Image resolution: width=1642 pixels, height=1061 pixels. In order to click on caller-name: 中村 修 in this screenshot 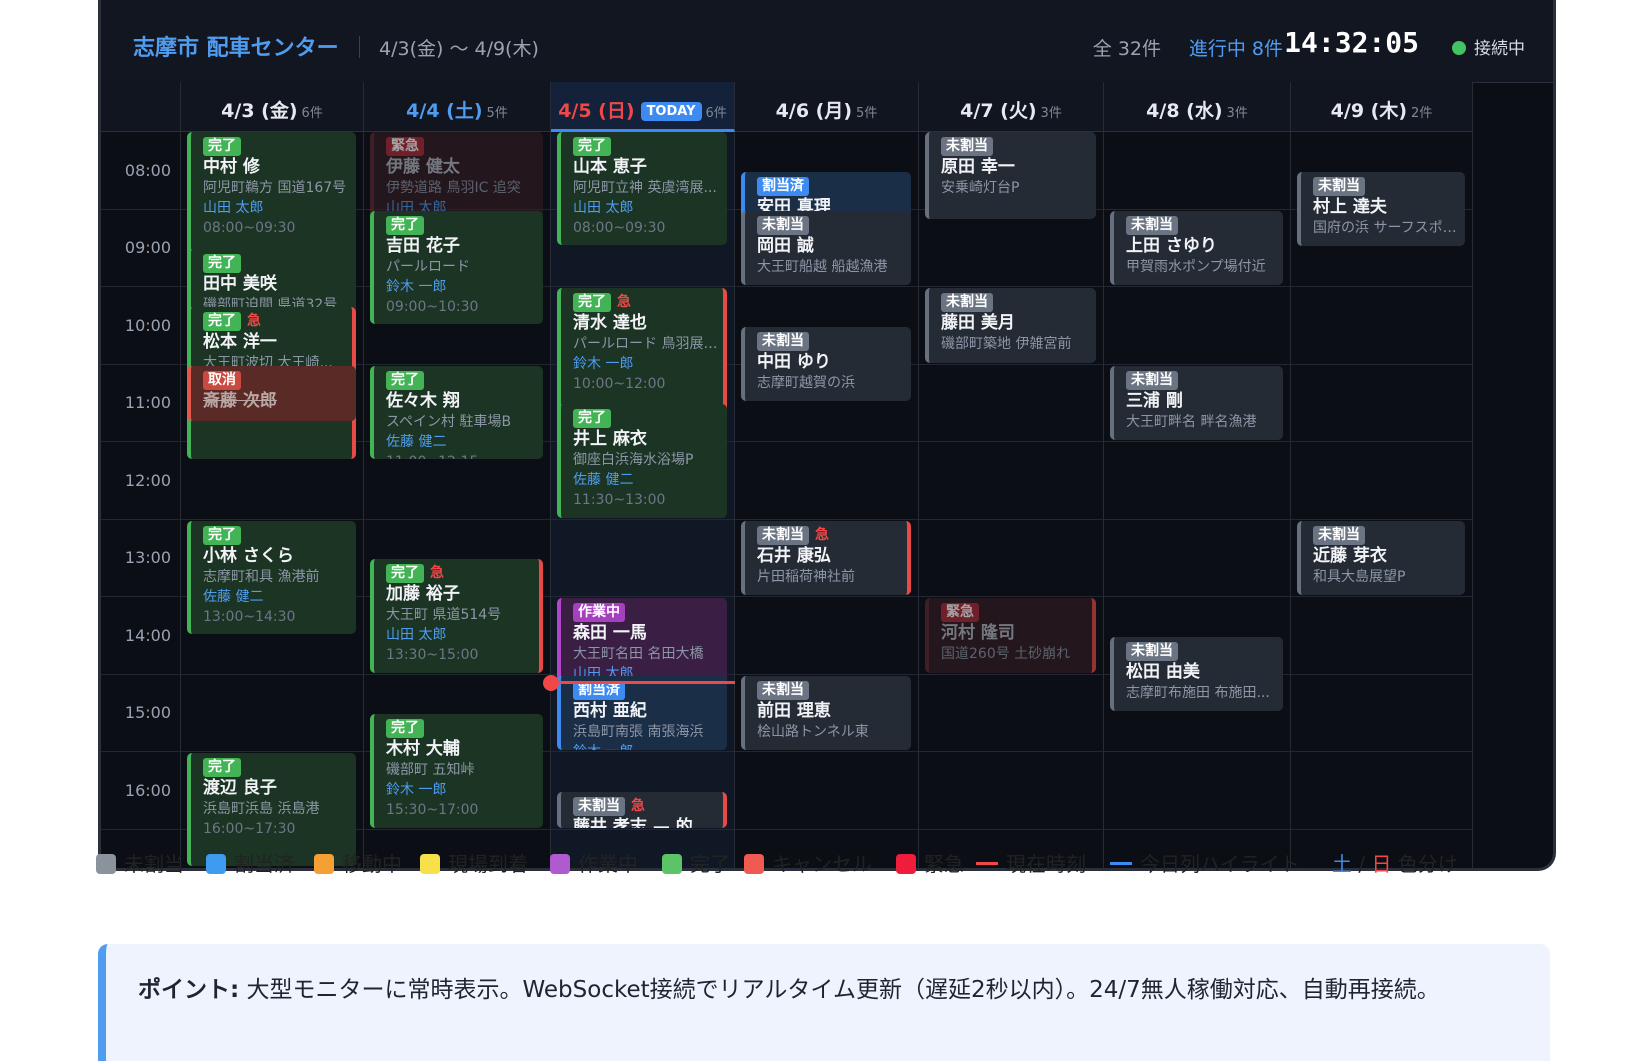, I will do `click(231, 167)`.